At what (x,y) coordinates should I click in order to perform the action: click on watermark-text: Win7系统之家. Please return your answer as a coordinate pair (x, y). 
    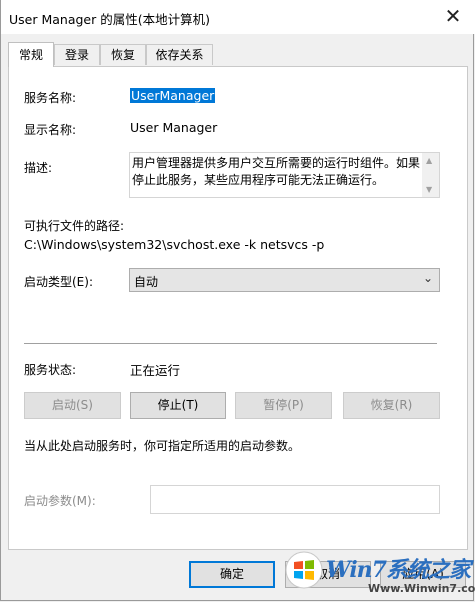
    Looking at the image, I should click on (398, 570).